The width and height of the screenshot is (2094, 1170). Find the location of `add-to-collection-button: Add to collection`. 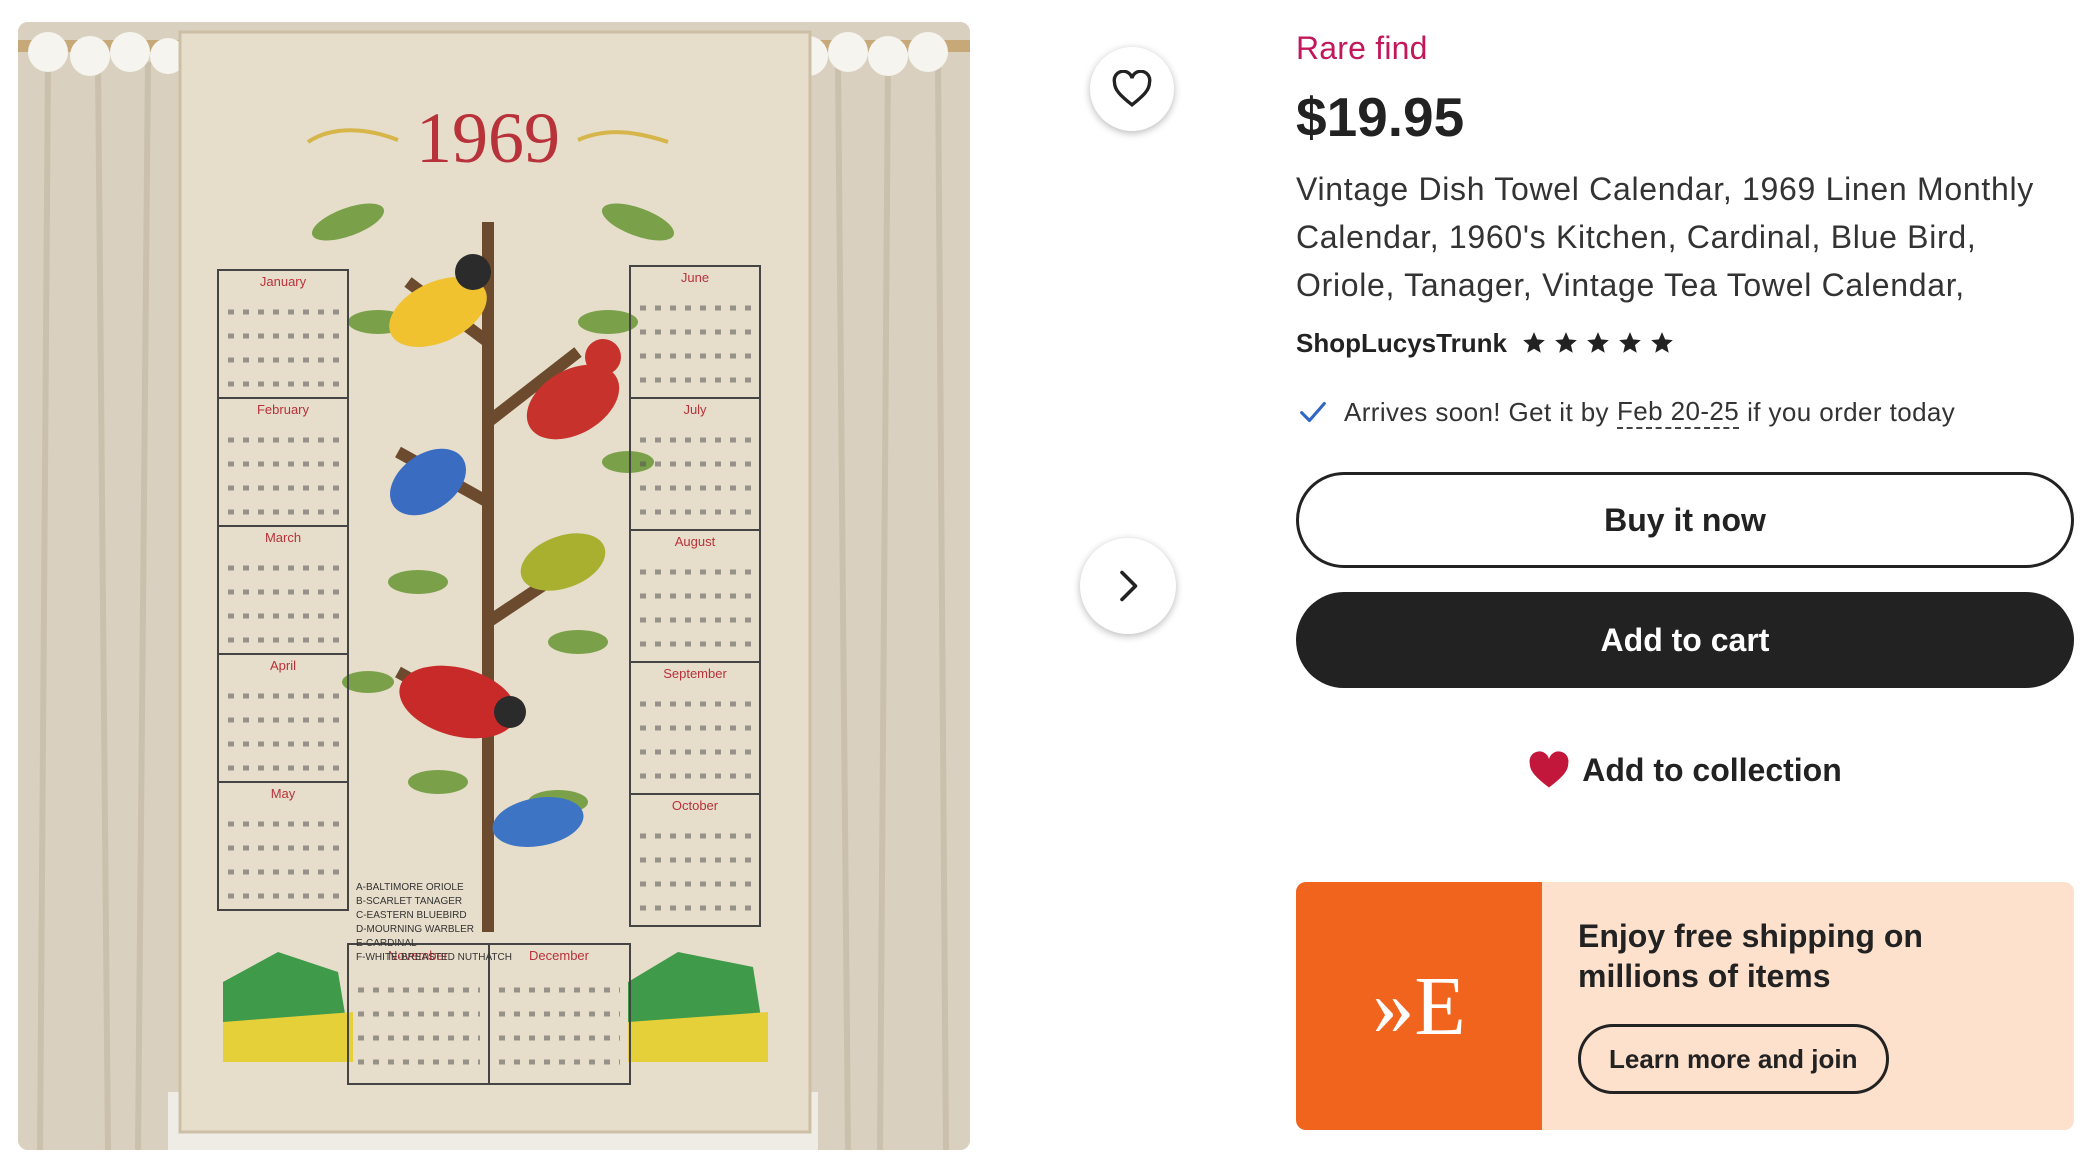

add-to-collection-button: Add to collection is located at coordinates (1685, 770).